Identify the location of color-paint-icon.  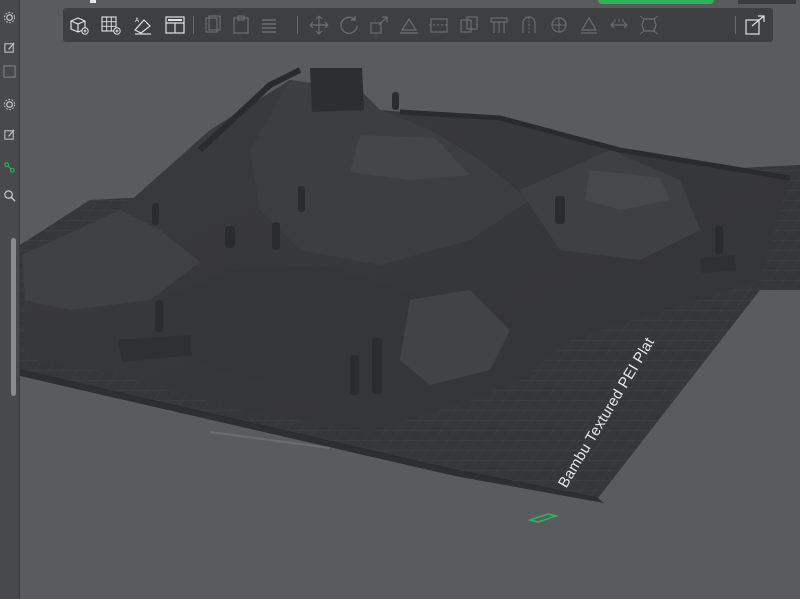
(559, 25).